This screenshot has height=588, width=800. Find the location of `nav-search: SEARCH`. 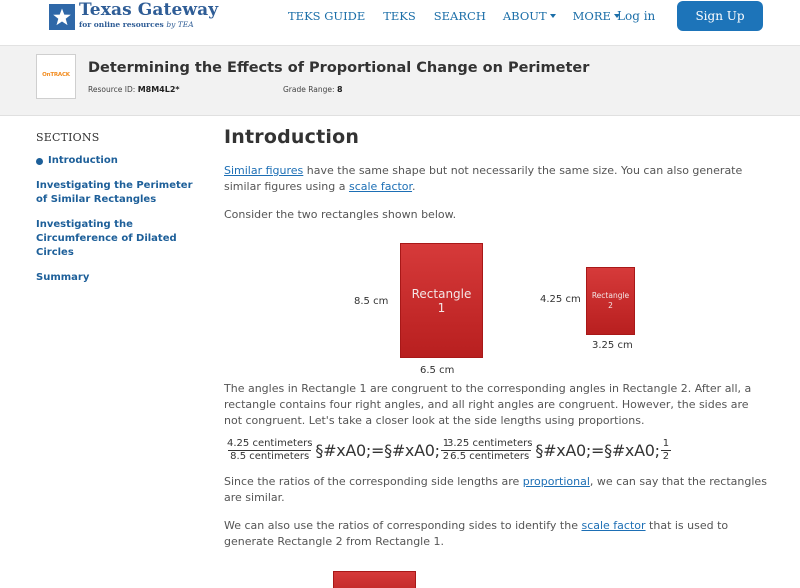

nav-search: SEARCH is located at coordinates (460, 16).